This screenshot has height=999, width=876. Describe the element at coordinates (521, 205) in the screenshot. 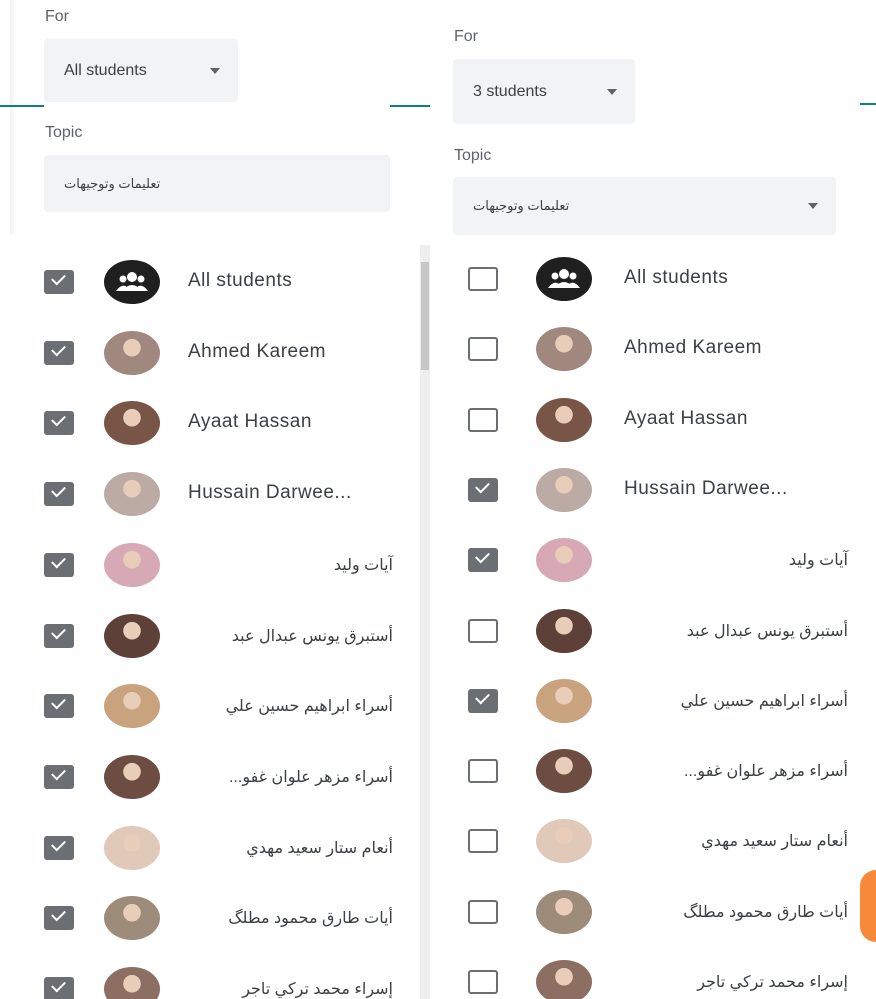

I see `topic-select-value: تعليمات وتوجيهات` at that location.